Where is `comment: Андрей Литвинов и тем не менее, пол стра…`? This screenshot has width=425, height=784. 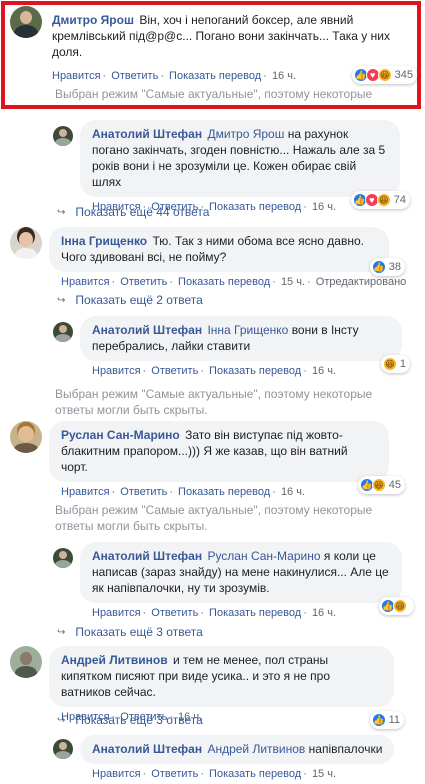 comment: Андрей Литвинов и тем не менее, пол стра… is located at coordinates (212, 687).